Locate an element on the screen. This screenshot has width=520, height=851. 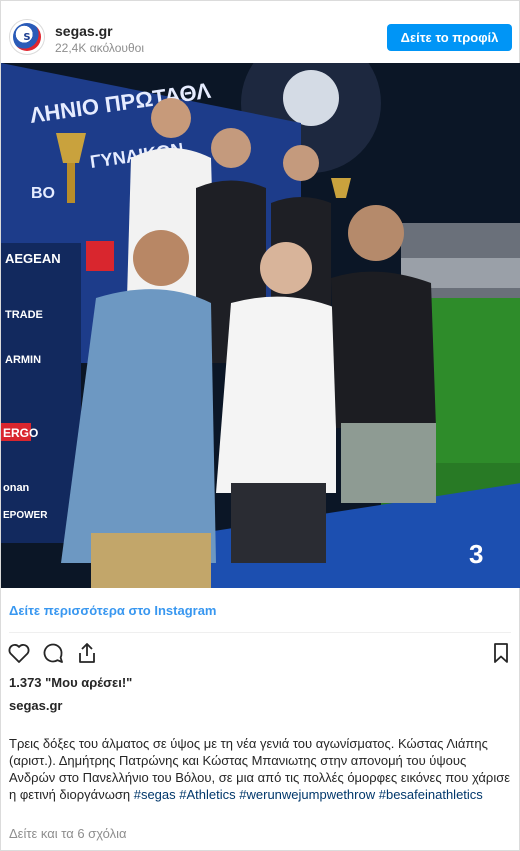
avatar: S is located at coordinates (27, 37).